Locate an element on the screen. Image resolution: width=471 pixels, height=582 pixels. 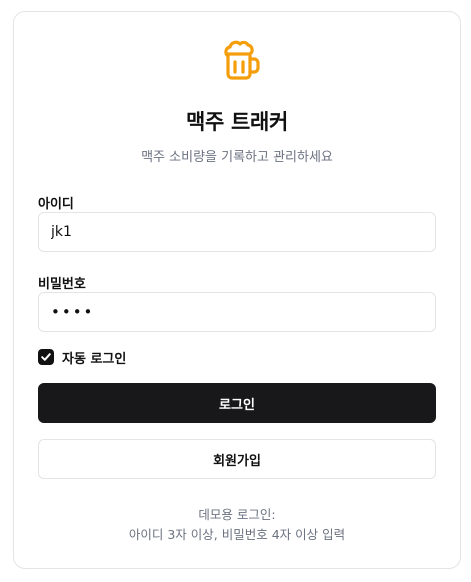
checkmark-icon is located at coordinates (46, 357).